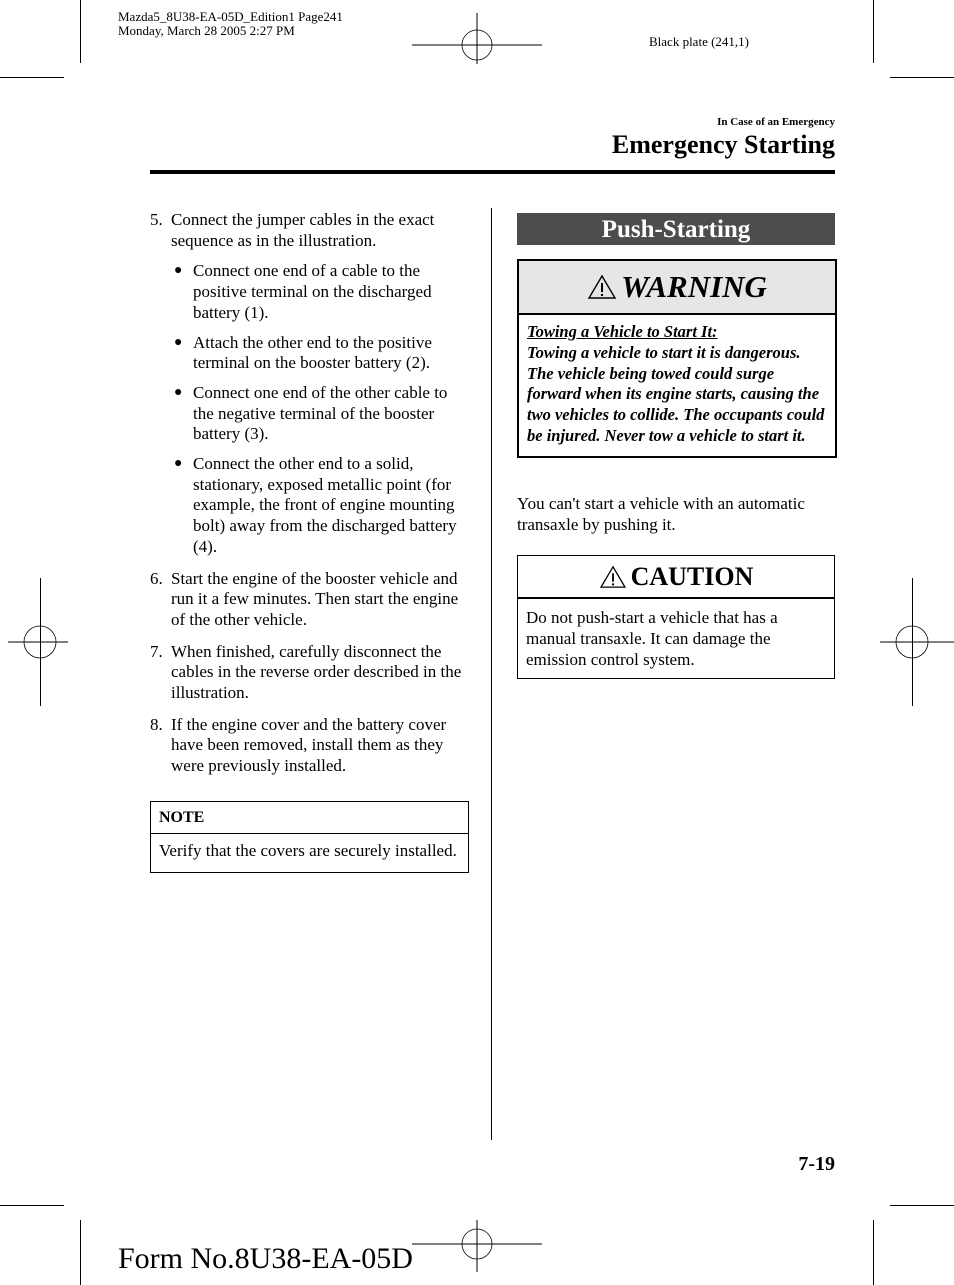 This screenshot has width=954, height=1285. What do you see at coordinates (723, 144) in the screenshot?
I see `page-title: Emergency Starting` at bounding box center [723, 144].